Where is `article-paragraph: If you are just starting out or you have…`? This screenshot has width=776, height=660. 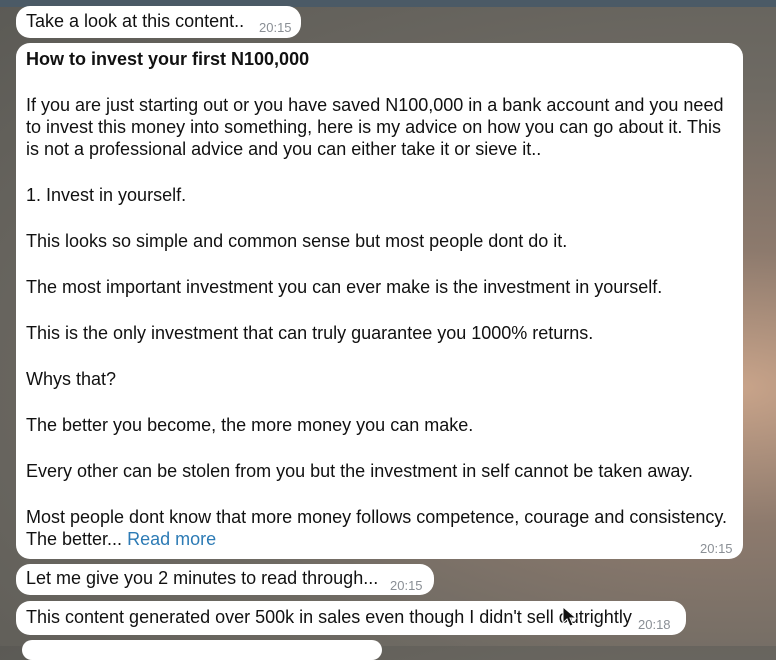
article-paragraph: If you are just starting out or you have… is located at coordinates (375, 127).